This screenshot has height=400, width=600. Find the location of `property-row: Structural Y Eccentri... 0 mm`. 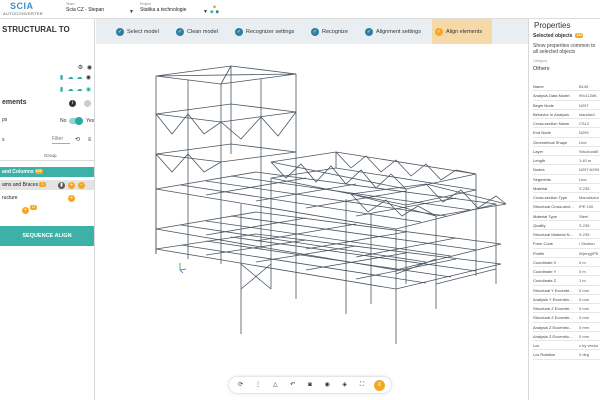

property-row: Structural Y Eccentri... 0 mm is located at coordinates (566, 290).